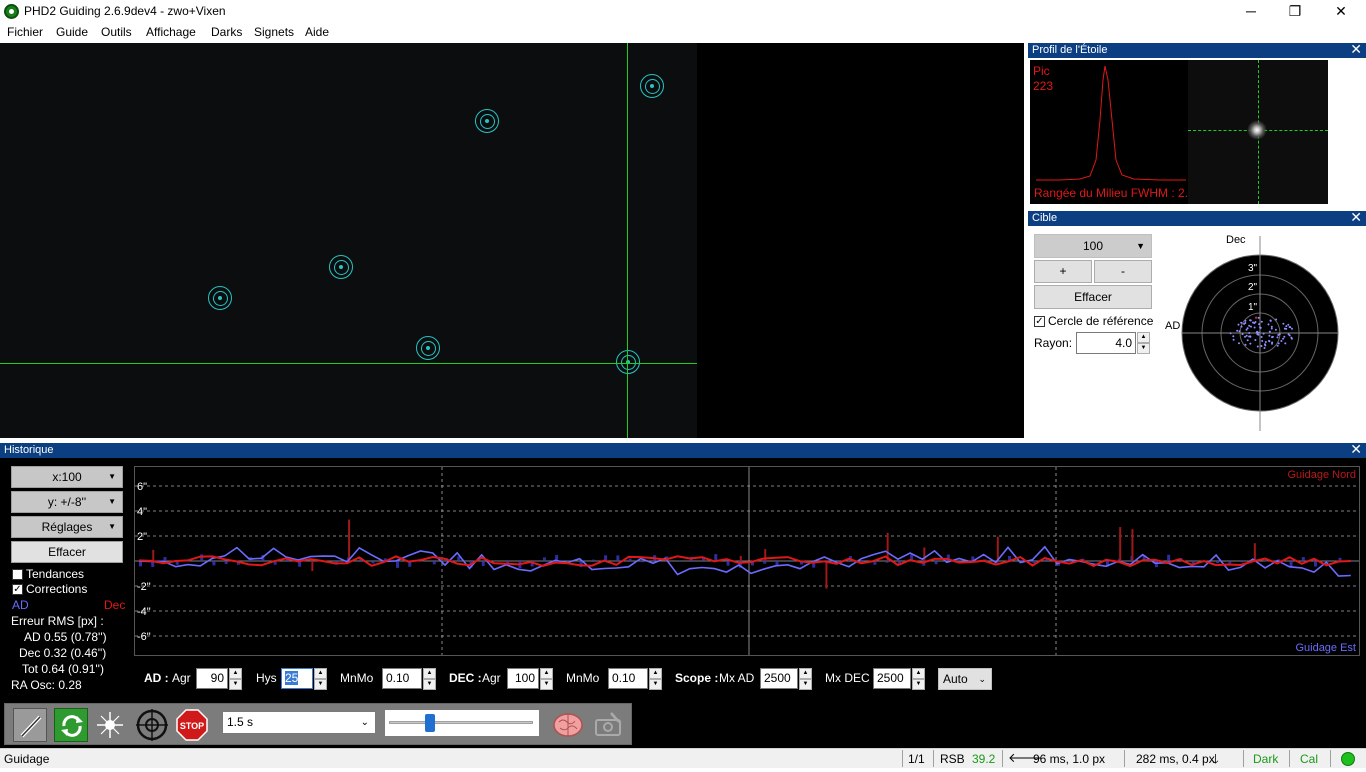 The width and height of the screenshot is (1366, 772). What do you see at coordinates (628, 678) in the screenshot?
I see `dec-min-move-input: 0.10` at bounding box center [628, 678].